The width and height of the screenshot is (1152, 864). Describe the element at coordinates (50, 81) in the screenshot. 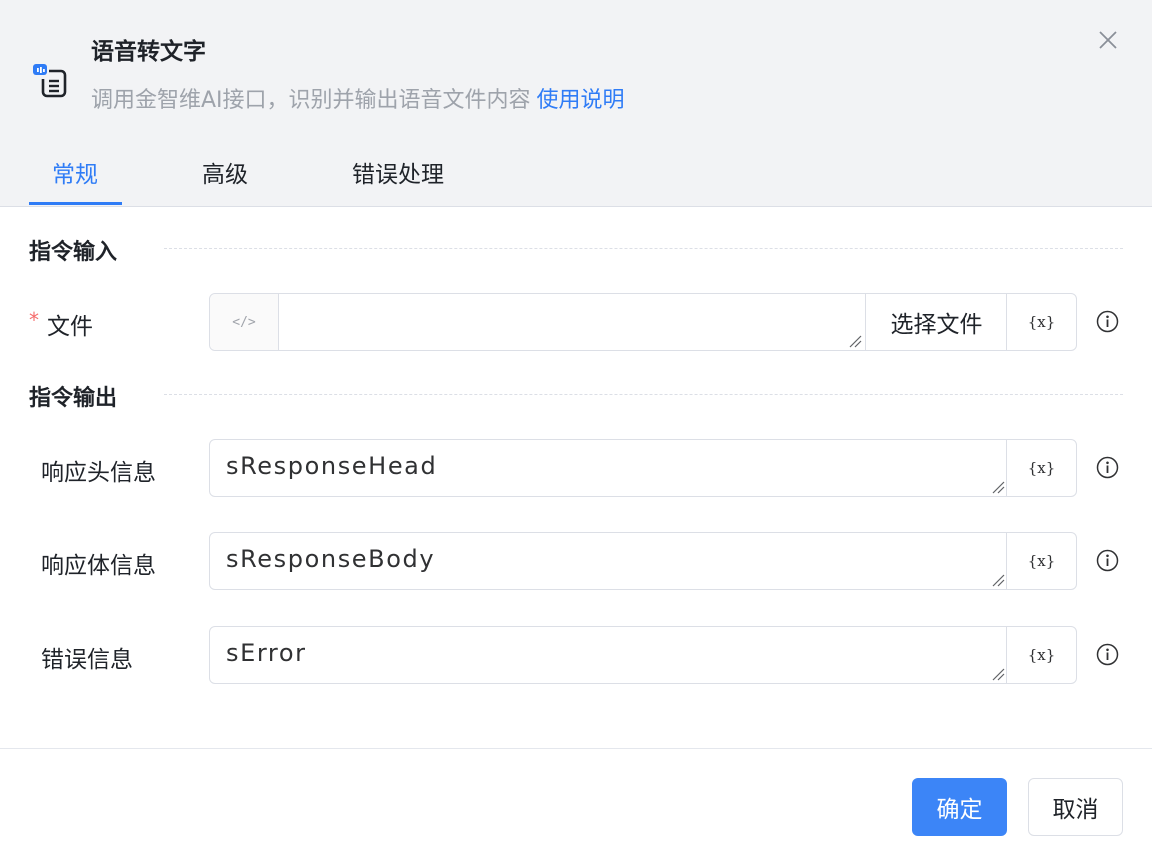

I see `speech-doc-icon` at that location.